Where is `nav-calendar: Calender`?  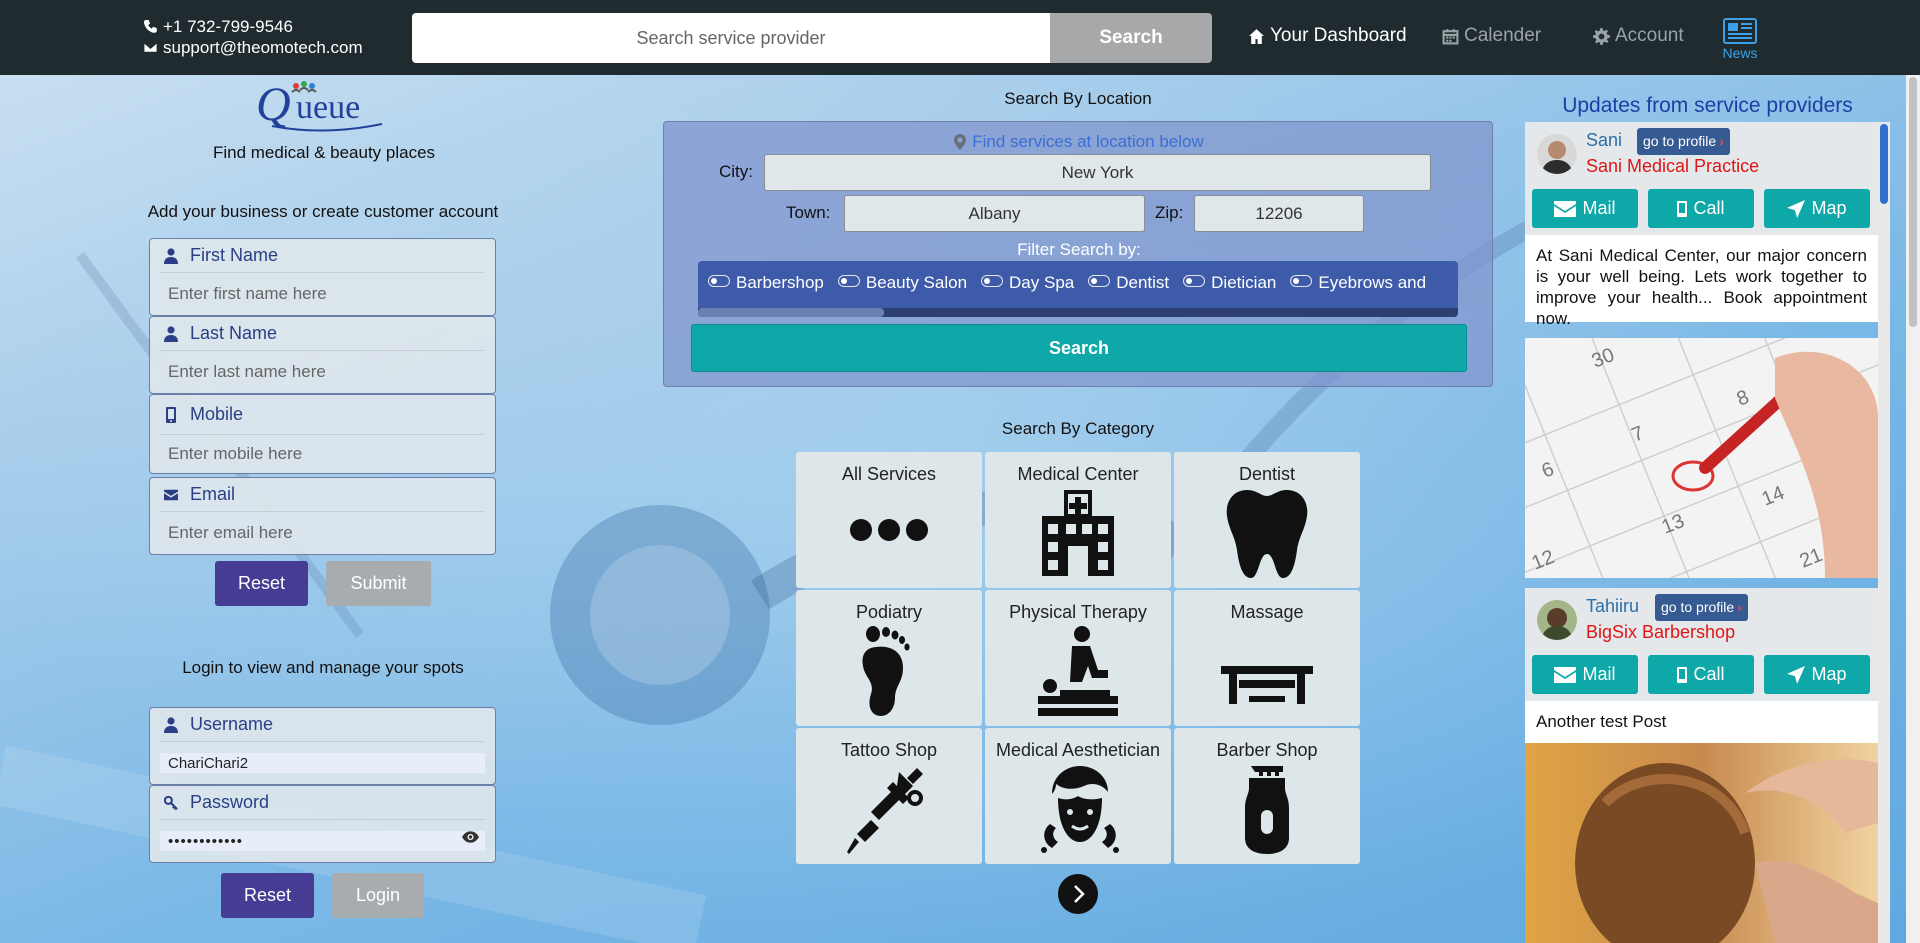
nav-calendar: Calender is located at coordinates (1491, 36).